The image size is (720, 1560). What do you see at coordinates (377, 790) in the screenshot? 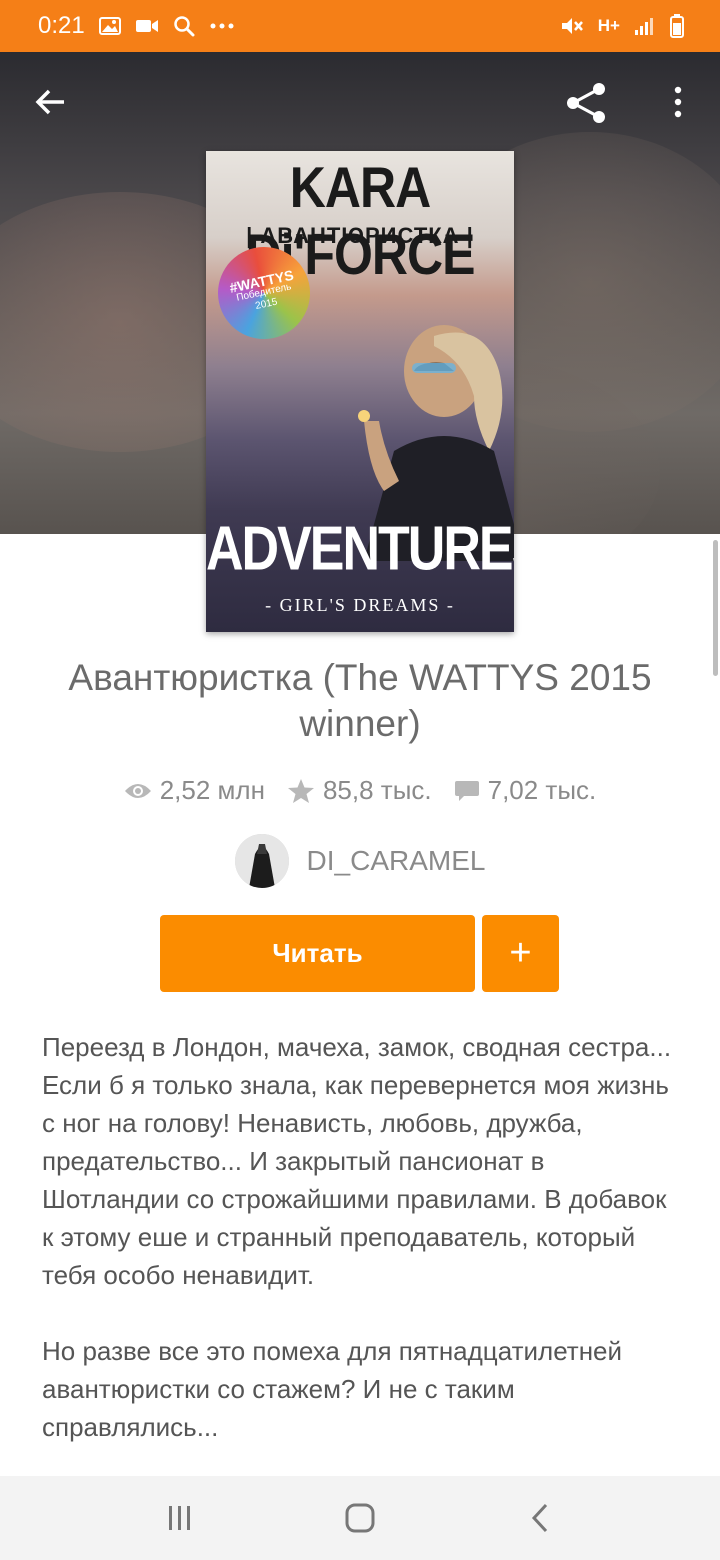
I see `votes-count: 85,8 тыс.` at bounding box center [377, 790].